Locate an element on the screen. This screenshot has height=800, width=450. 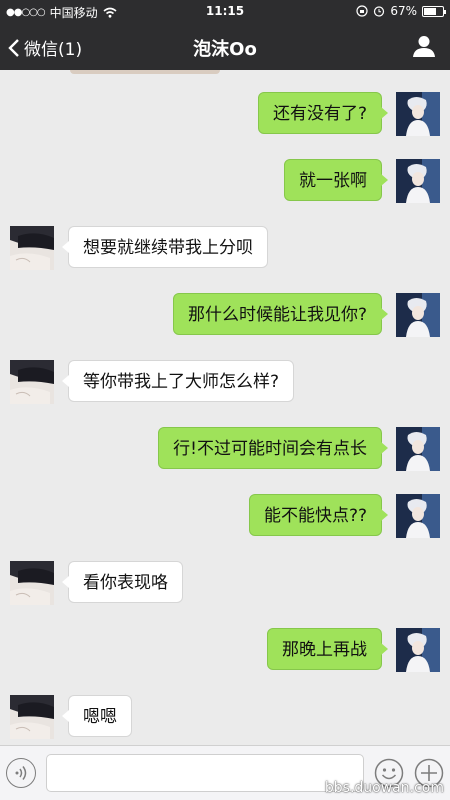
rotation-lock-icon is located at coordinates (362, 11).